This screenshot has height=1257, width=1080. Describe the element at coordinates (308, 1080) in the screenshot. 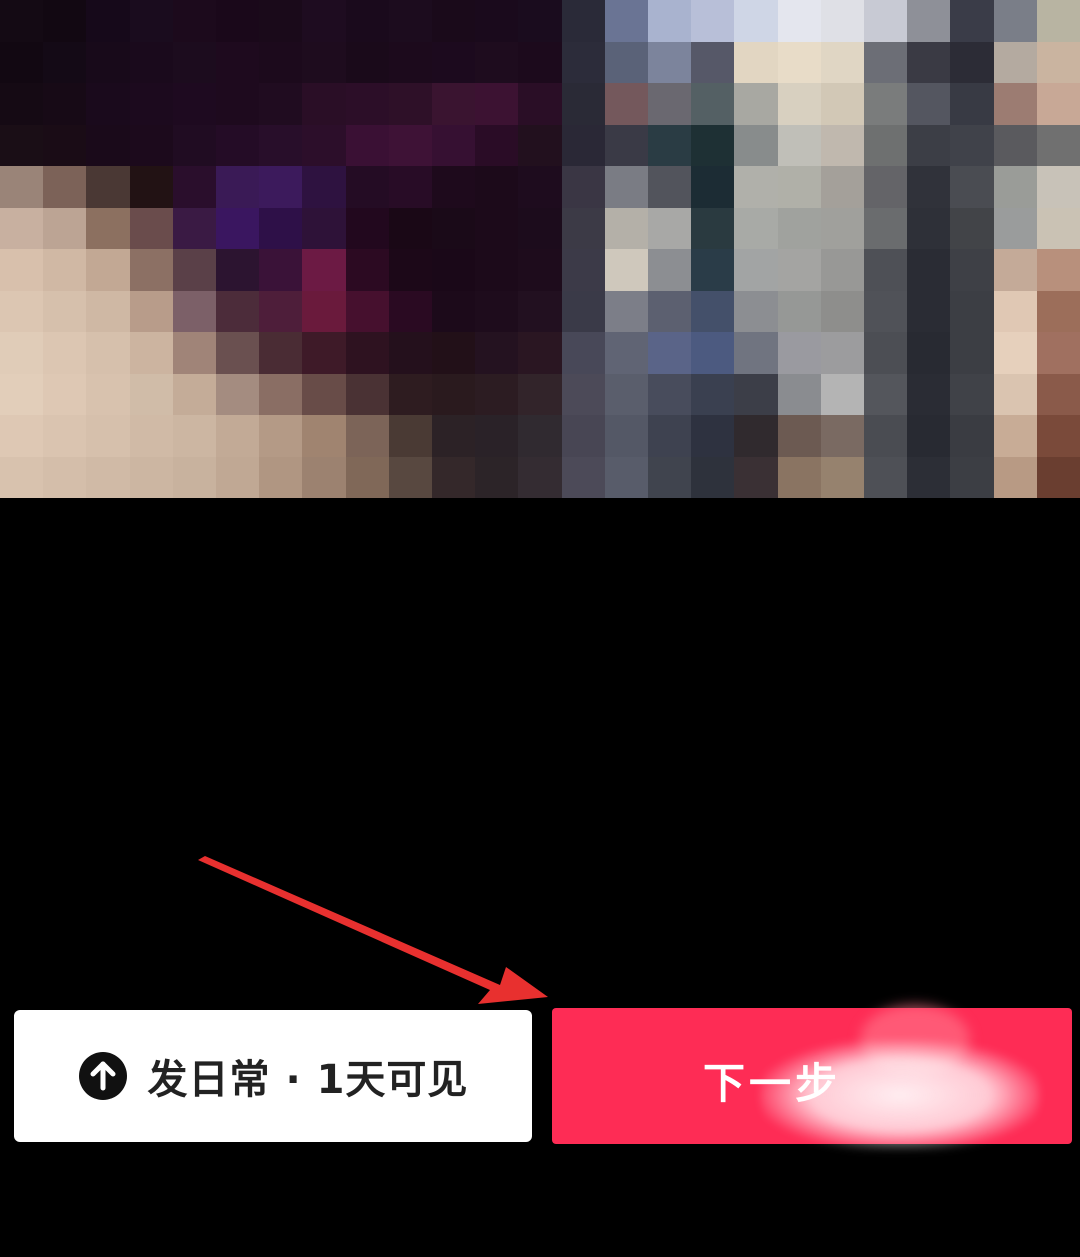

I see `post-daily-label: 发日常 · 1天可见` at that location.